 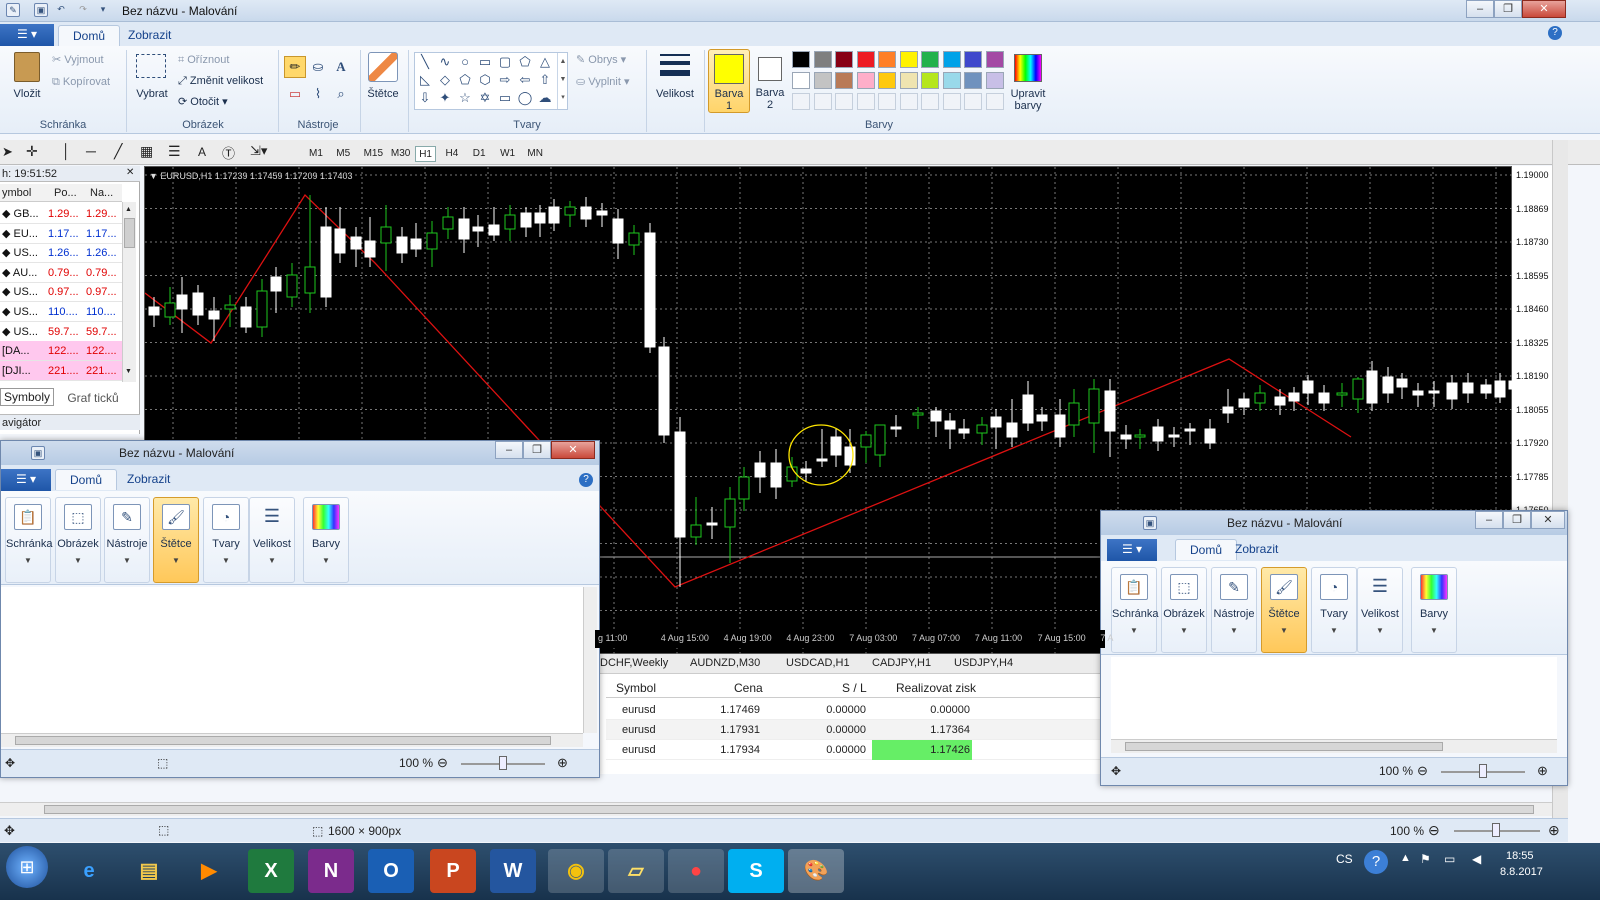 What do you see at coordinates (26, 480) in the screenshot?
I see `paint-left-file-menu: ☰ ▾` at bounding box center [26, 480].